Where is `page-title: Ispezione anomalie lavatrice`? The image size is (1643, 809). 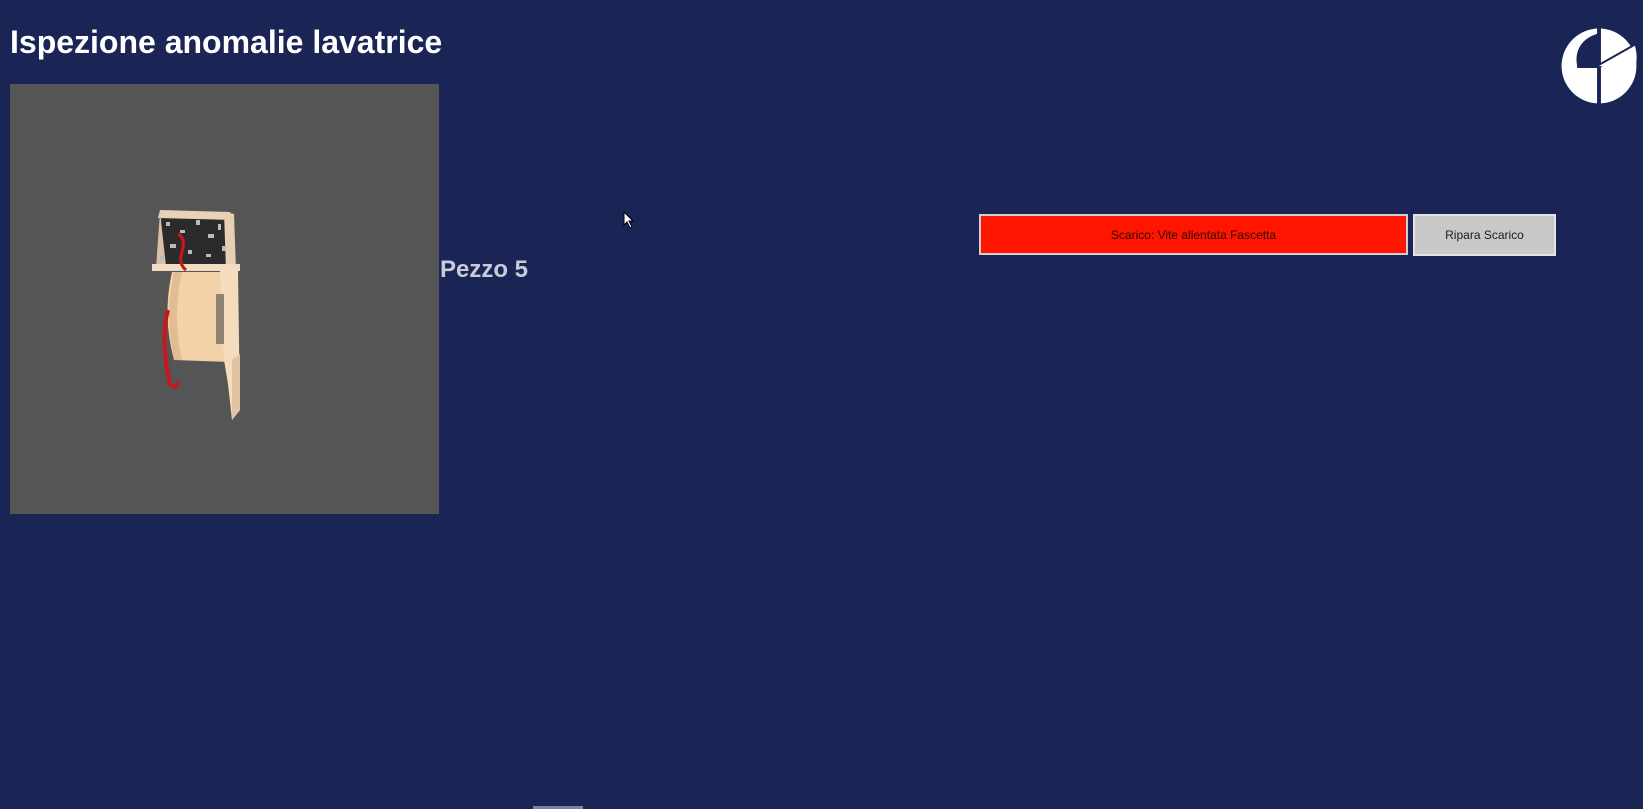 page-title: Ispezione anomalie lavatrice is located at coordinates (226, 42).